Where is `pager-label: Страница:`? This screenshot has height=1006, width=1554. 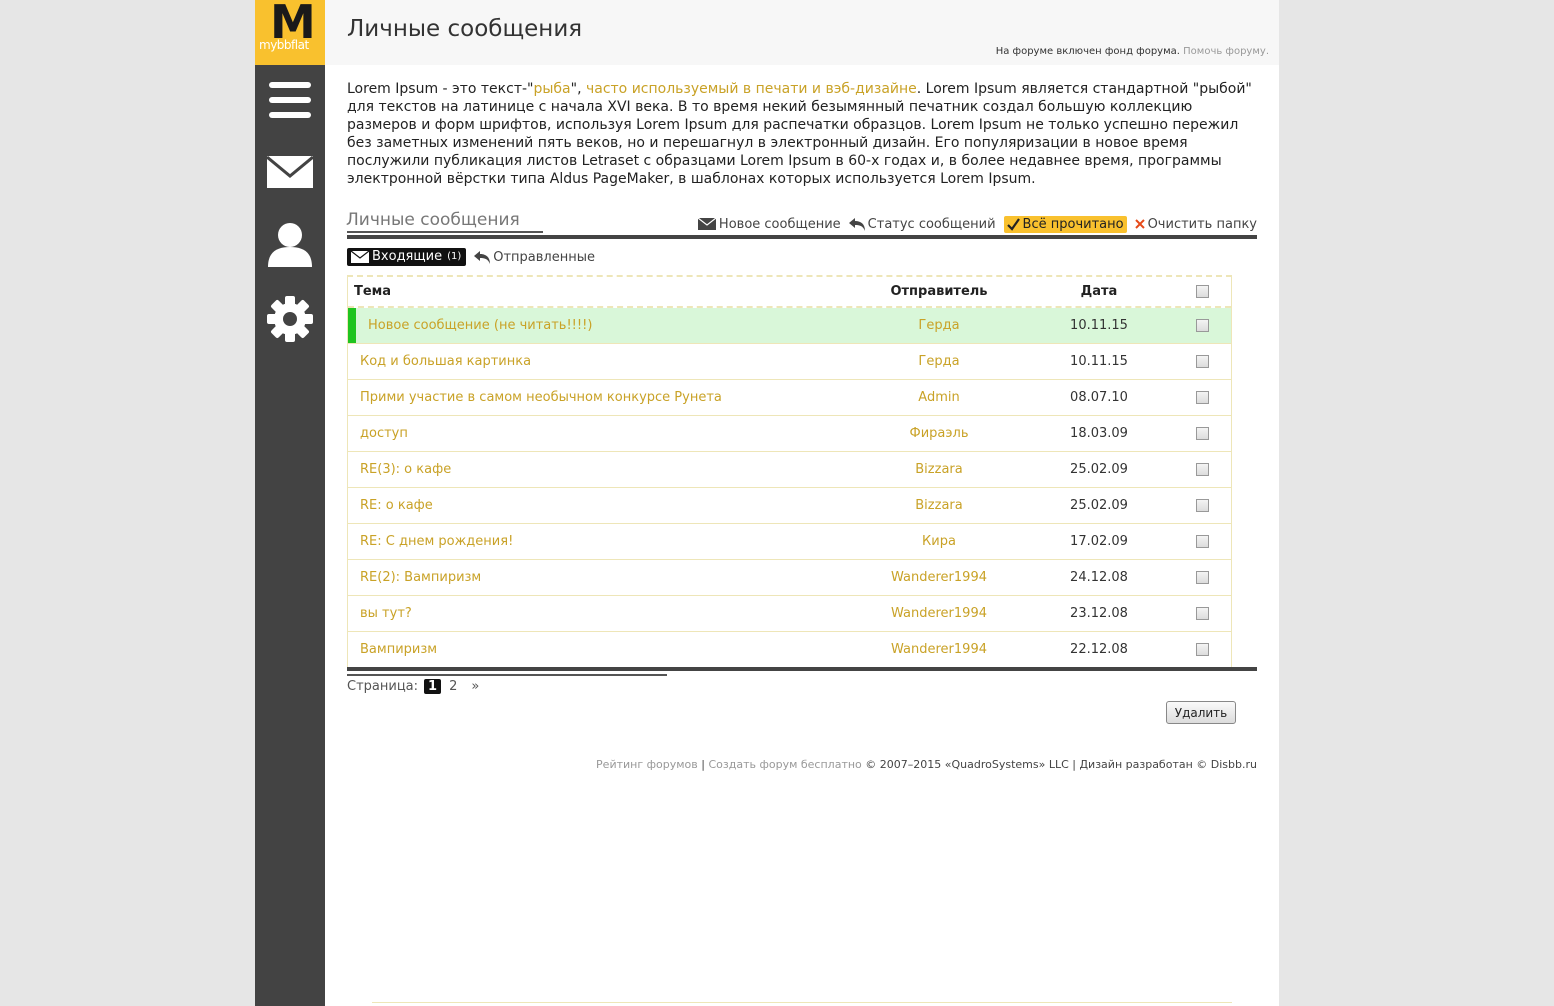 pager-label: Страница: is located at coordinates (383, 686).